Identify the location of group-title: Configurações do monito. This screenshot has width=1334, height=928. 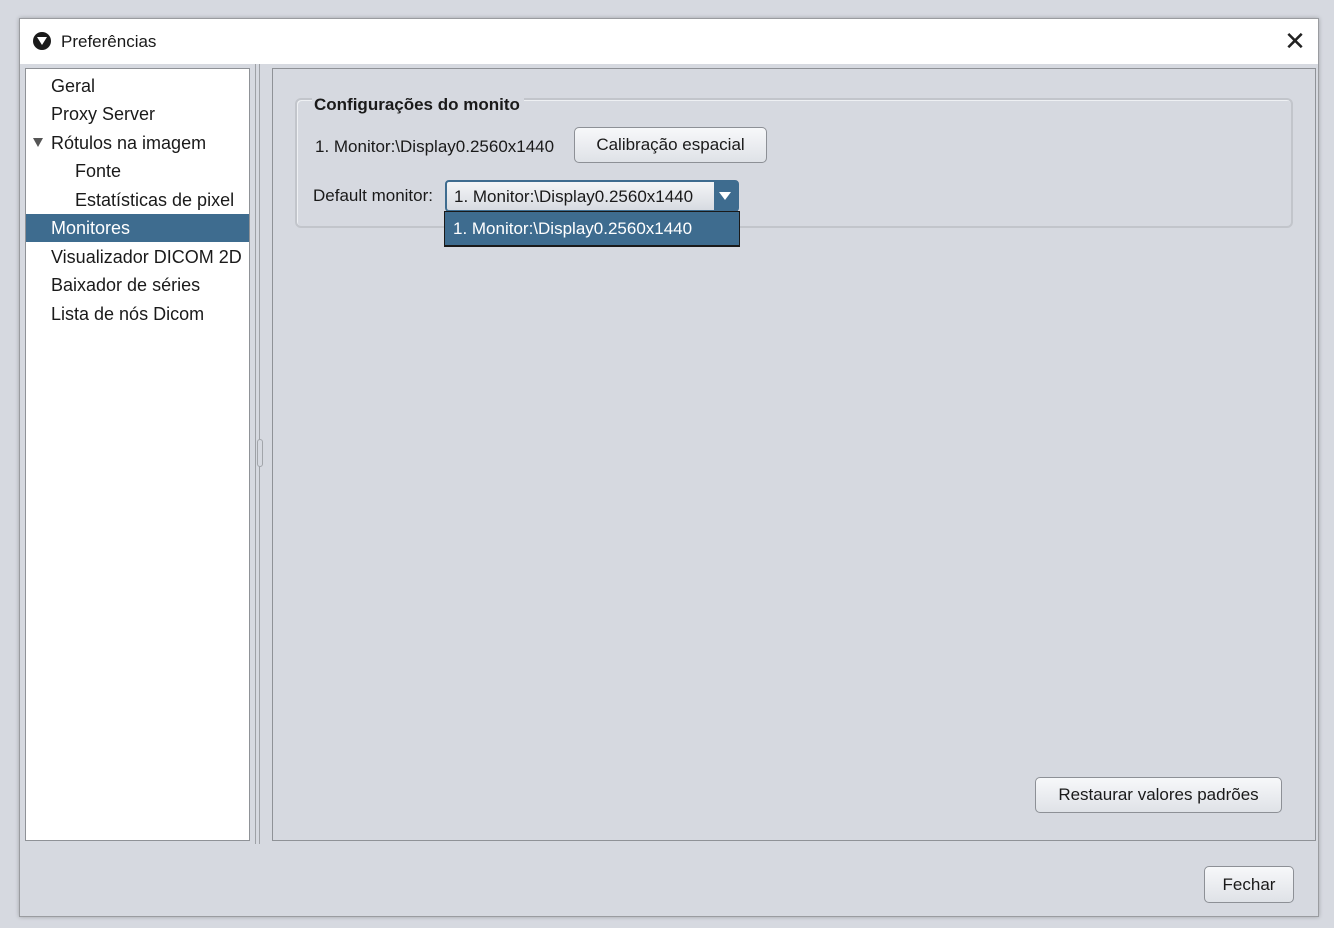
(418, 105).